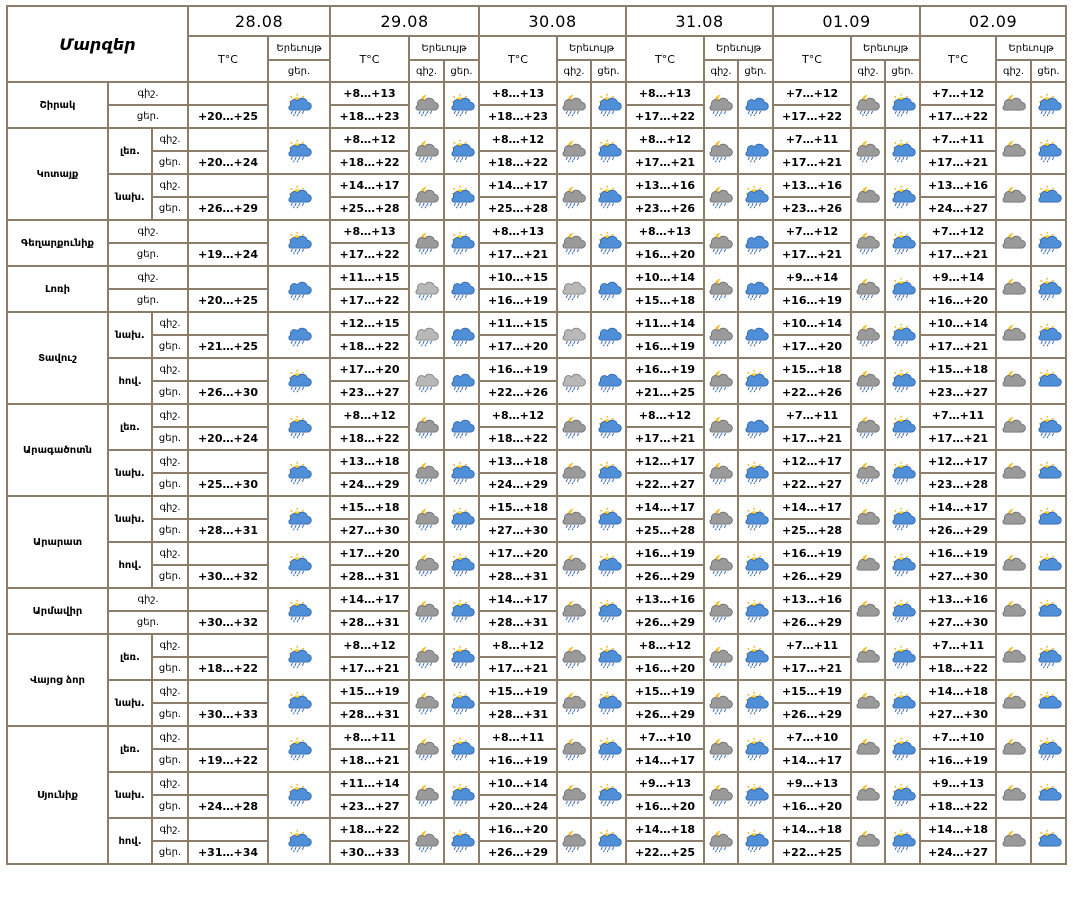 The height and width of the screenshot is (898, 1073). What do you see at coordinates (958, 277) in the screenshot?
I see `temperature-cell: +9…+14` at bounding box center [958, 277].